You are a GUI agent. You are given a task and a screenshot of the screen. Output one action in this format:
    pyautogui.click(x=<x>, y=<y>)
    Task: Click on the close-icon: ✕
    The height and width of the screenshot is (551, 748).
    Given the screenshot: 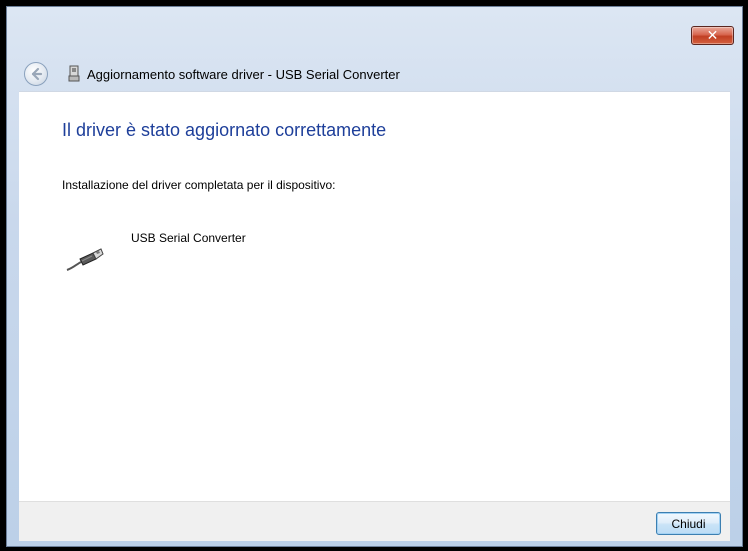 What is the action you would take?
    pyautogui.click(x=712, y=35)
    